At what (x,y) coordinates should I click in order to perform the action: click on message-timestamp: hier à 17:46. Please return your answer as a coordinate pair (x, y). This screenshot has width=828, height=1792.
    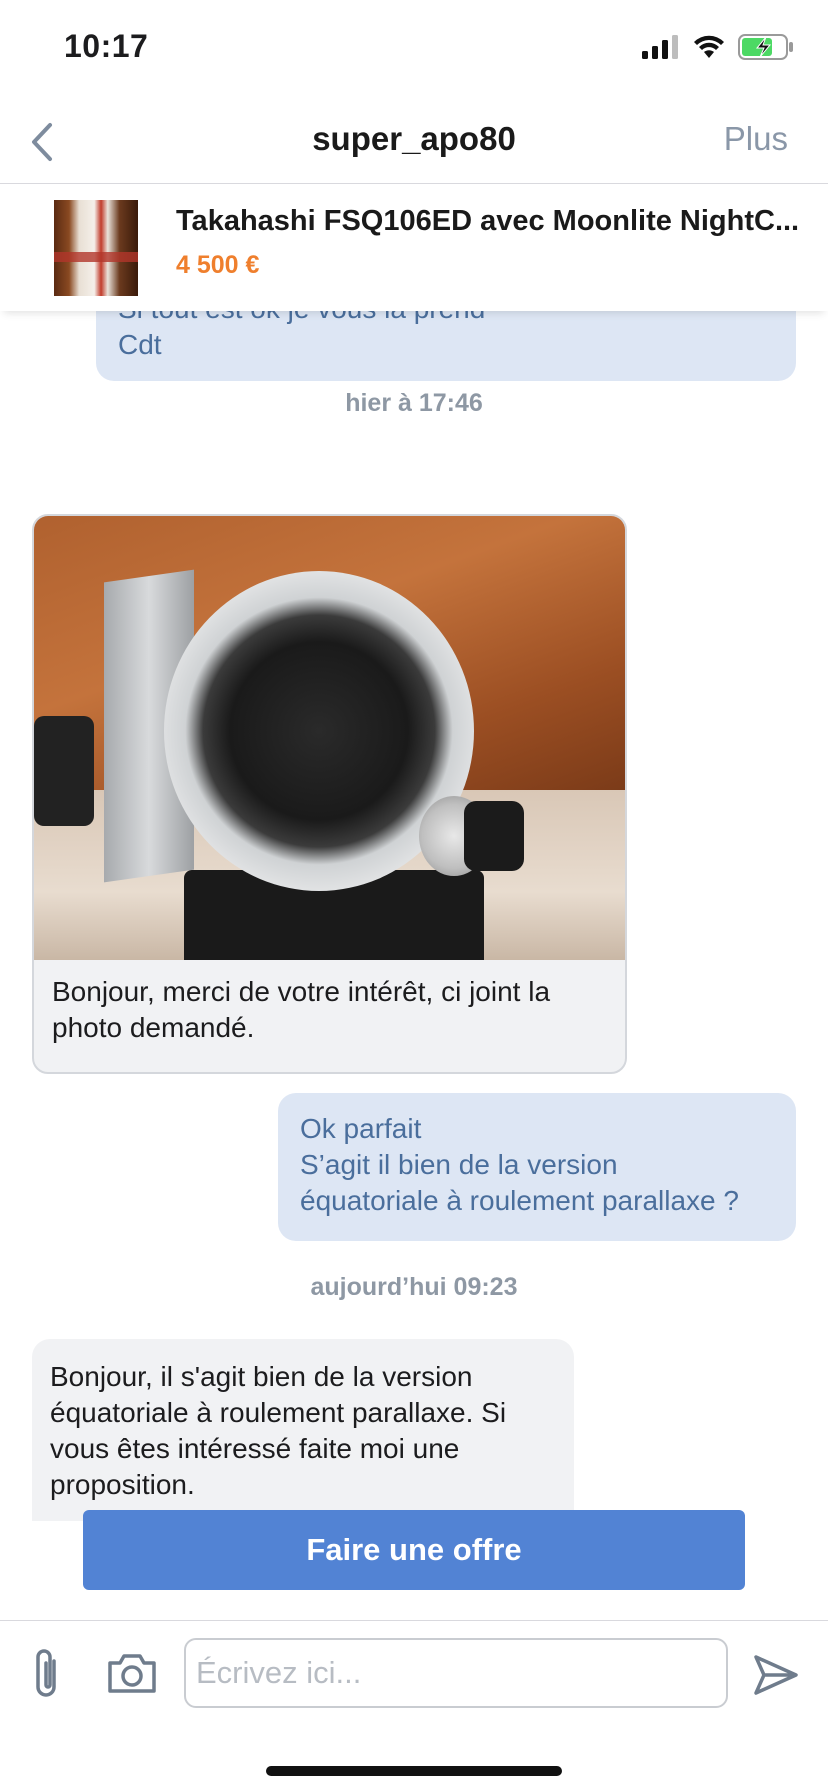
    Looking at the image, I should click on (414, 403).